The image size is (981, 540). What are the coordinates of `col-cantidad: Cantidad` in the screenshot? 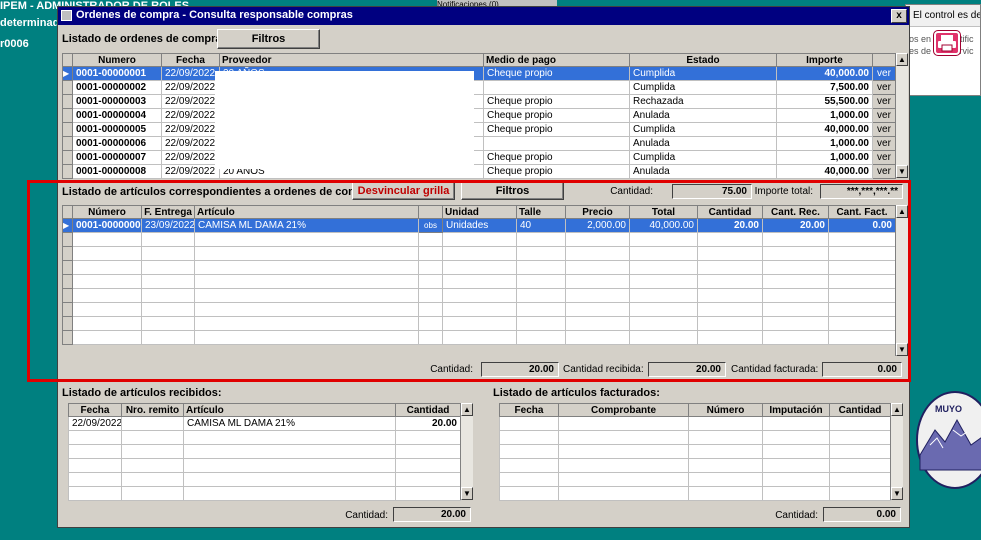 It's located at (860, 410).